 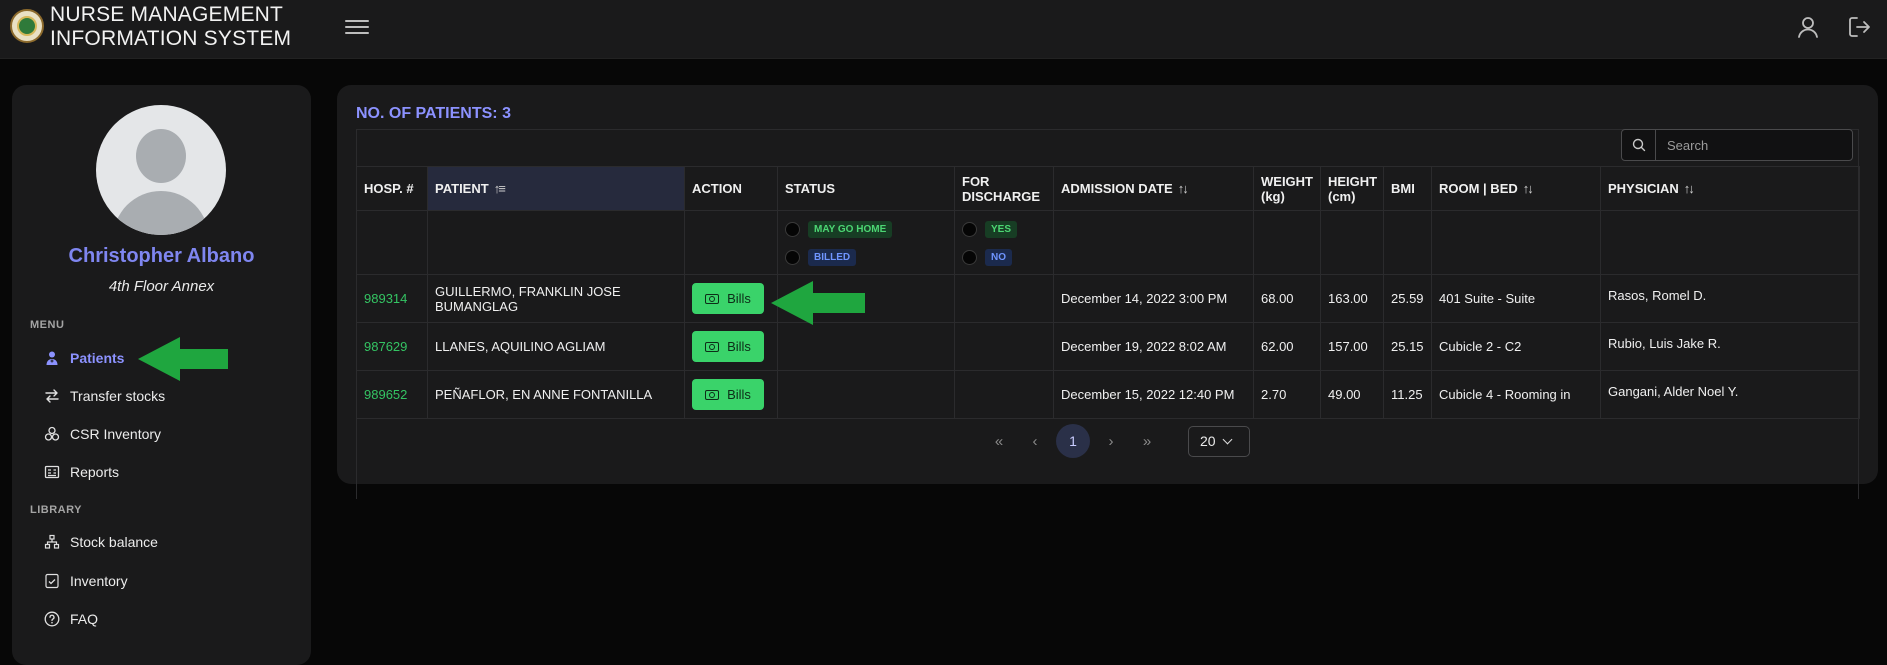 I want to click on weight: 68.00, so click(x=1287, y=298).